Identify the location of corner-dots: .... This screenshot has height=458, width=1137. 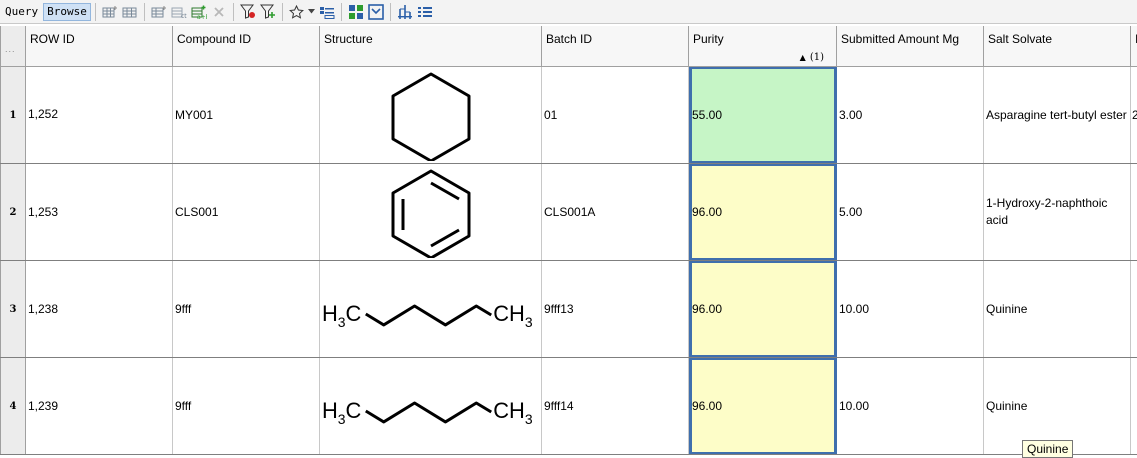
(10, 49).